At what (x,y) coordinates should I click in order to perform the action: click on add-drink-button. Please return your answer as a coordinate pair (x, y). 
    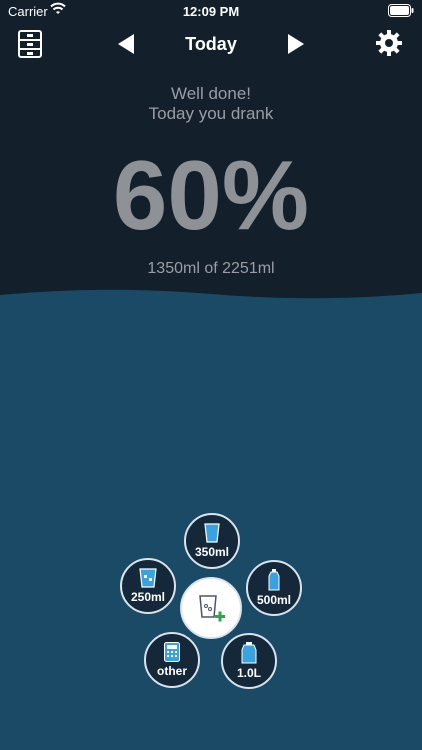
    Looking at the image, I should click on (211, 608).